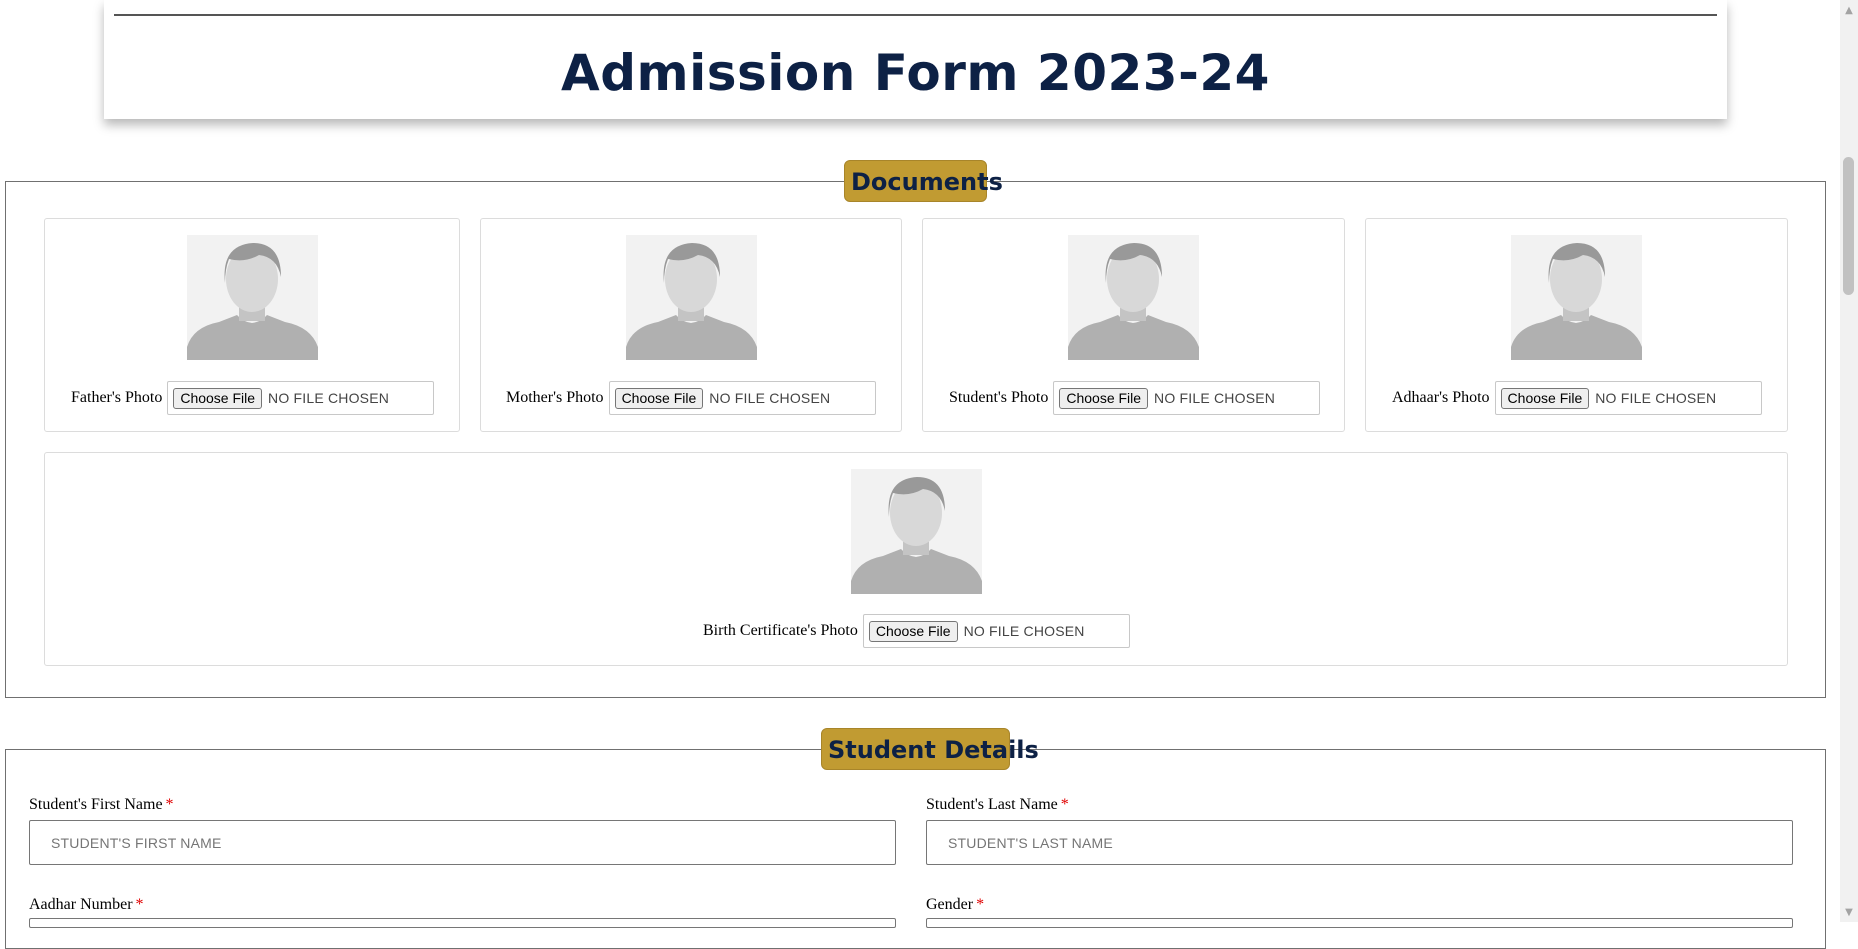 The width and height of the screenshot is (1858, 949). Describe the element at coordinates (915, 73) in the screenshot. I see `page-title: Admission Form 2023-24` at that location.